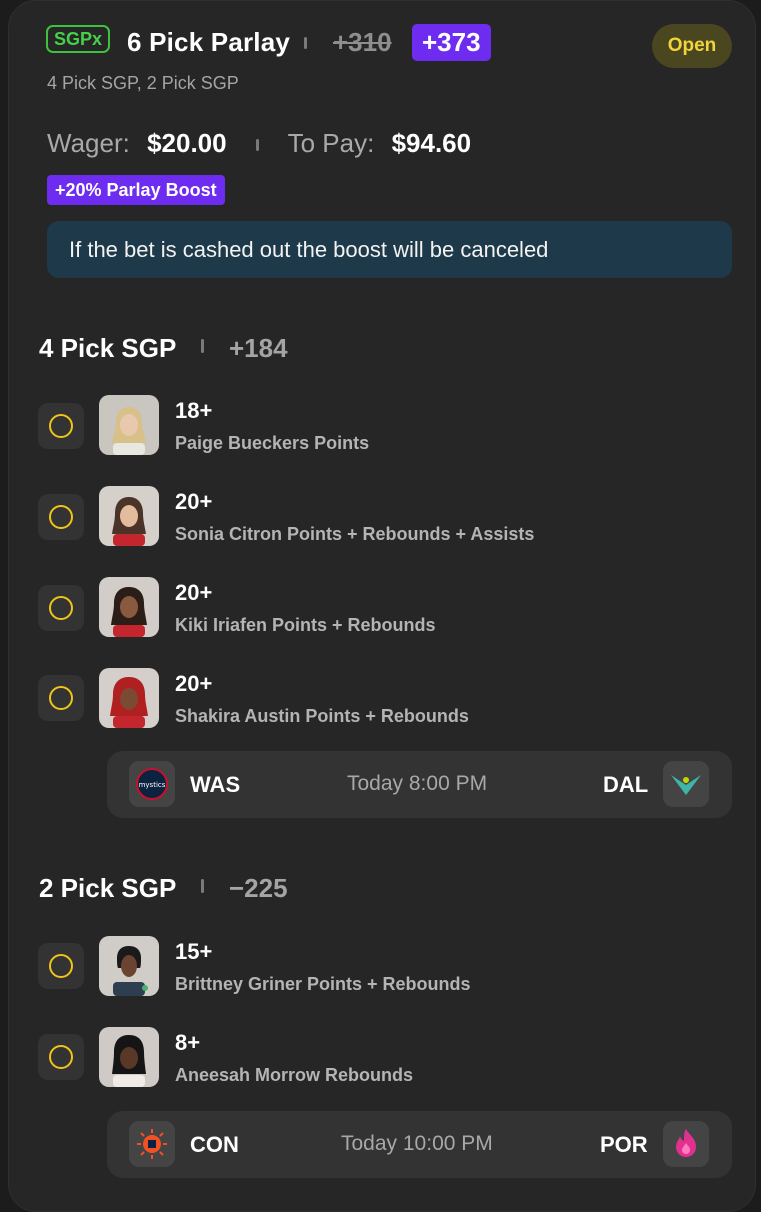  What do you see at coordinates (305, 43) in the screenshot?
I see `title-divider` at bounding box center [305, 43].